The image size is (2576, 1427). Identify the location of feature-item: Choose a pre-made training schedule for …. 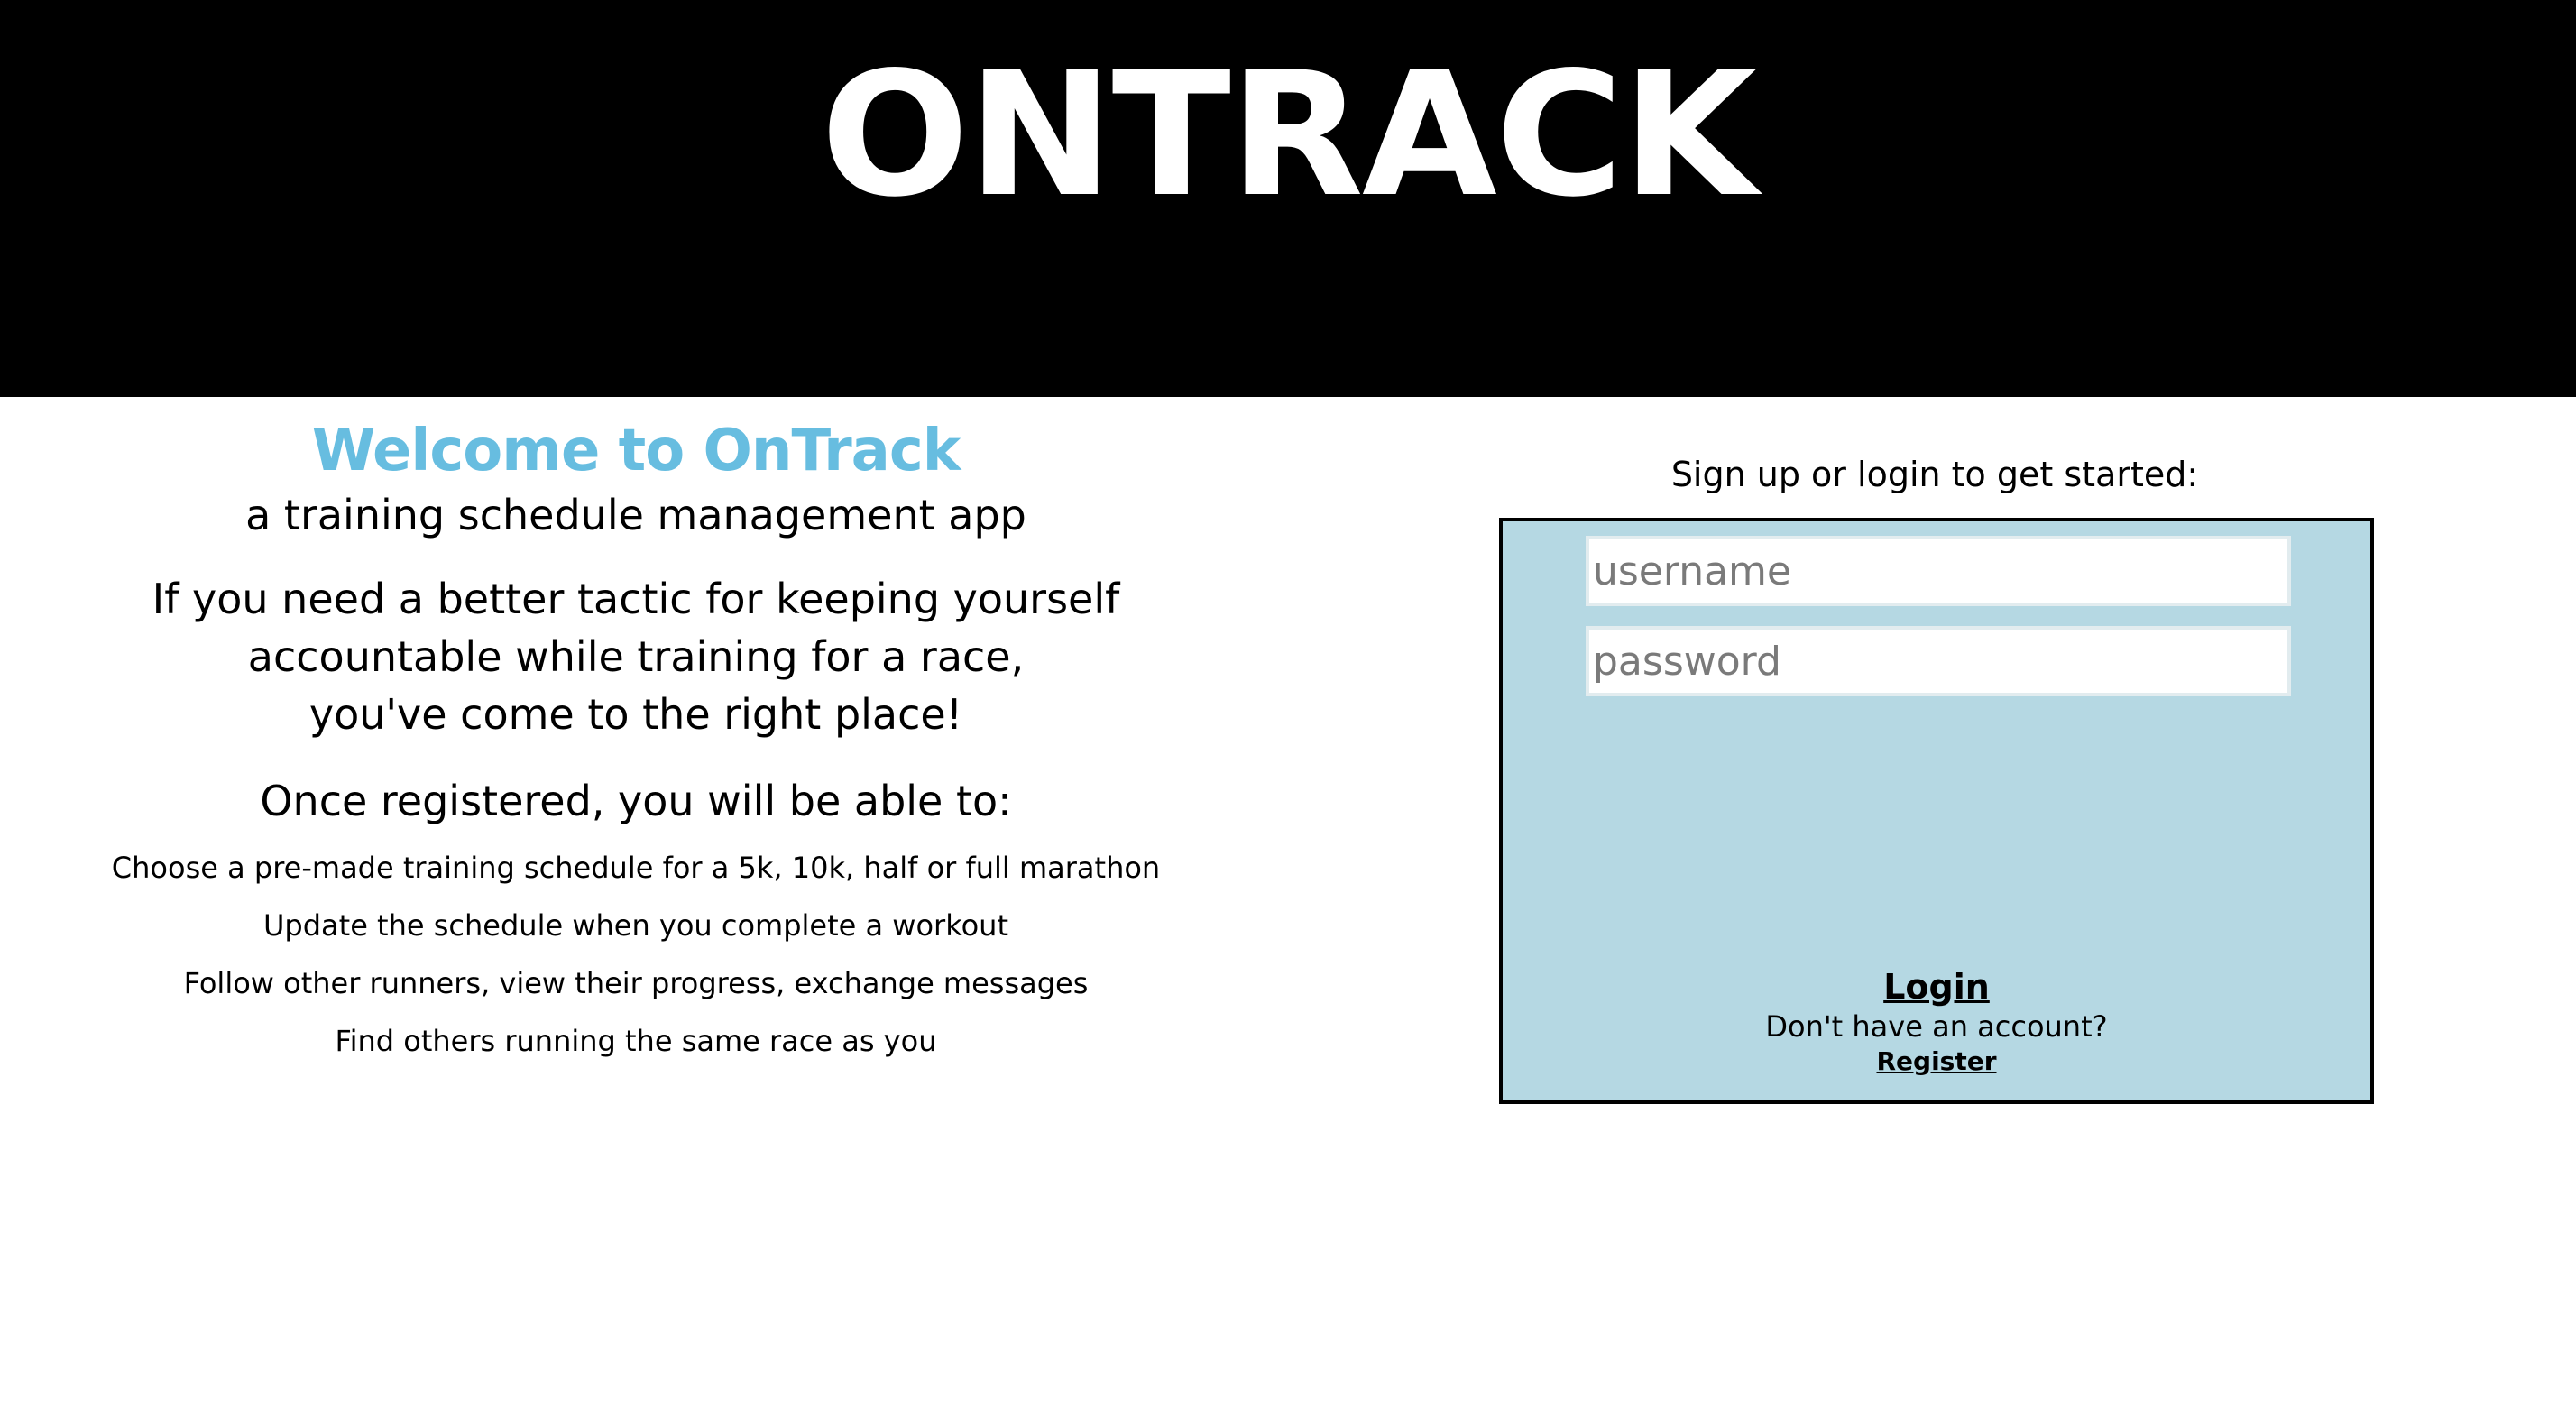
(636, 868).